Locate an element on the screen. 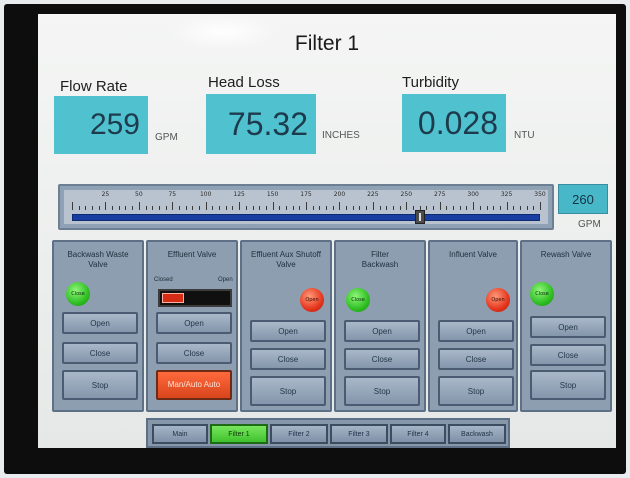  tab-filter-3: Filter 3 is located at coordinates (359, 434).